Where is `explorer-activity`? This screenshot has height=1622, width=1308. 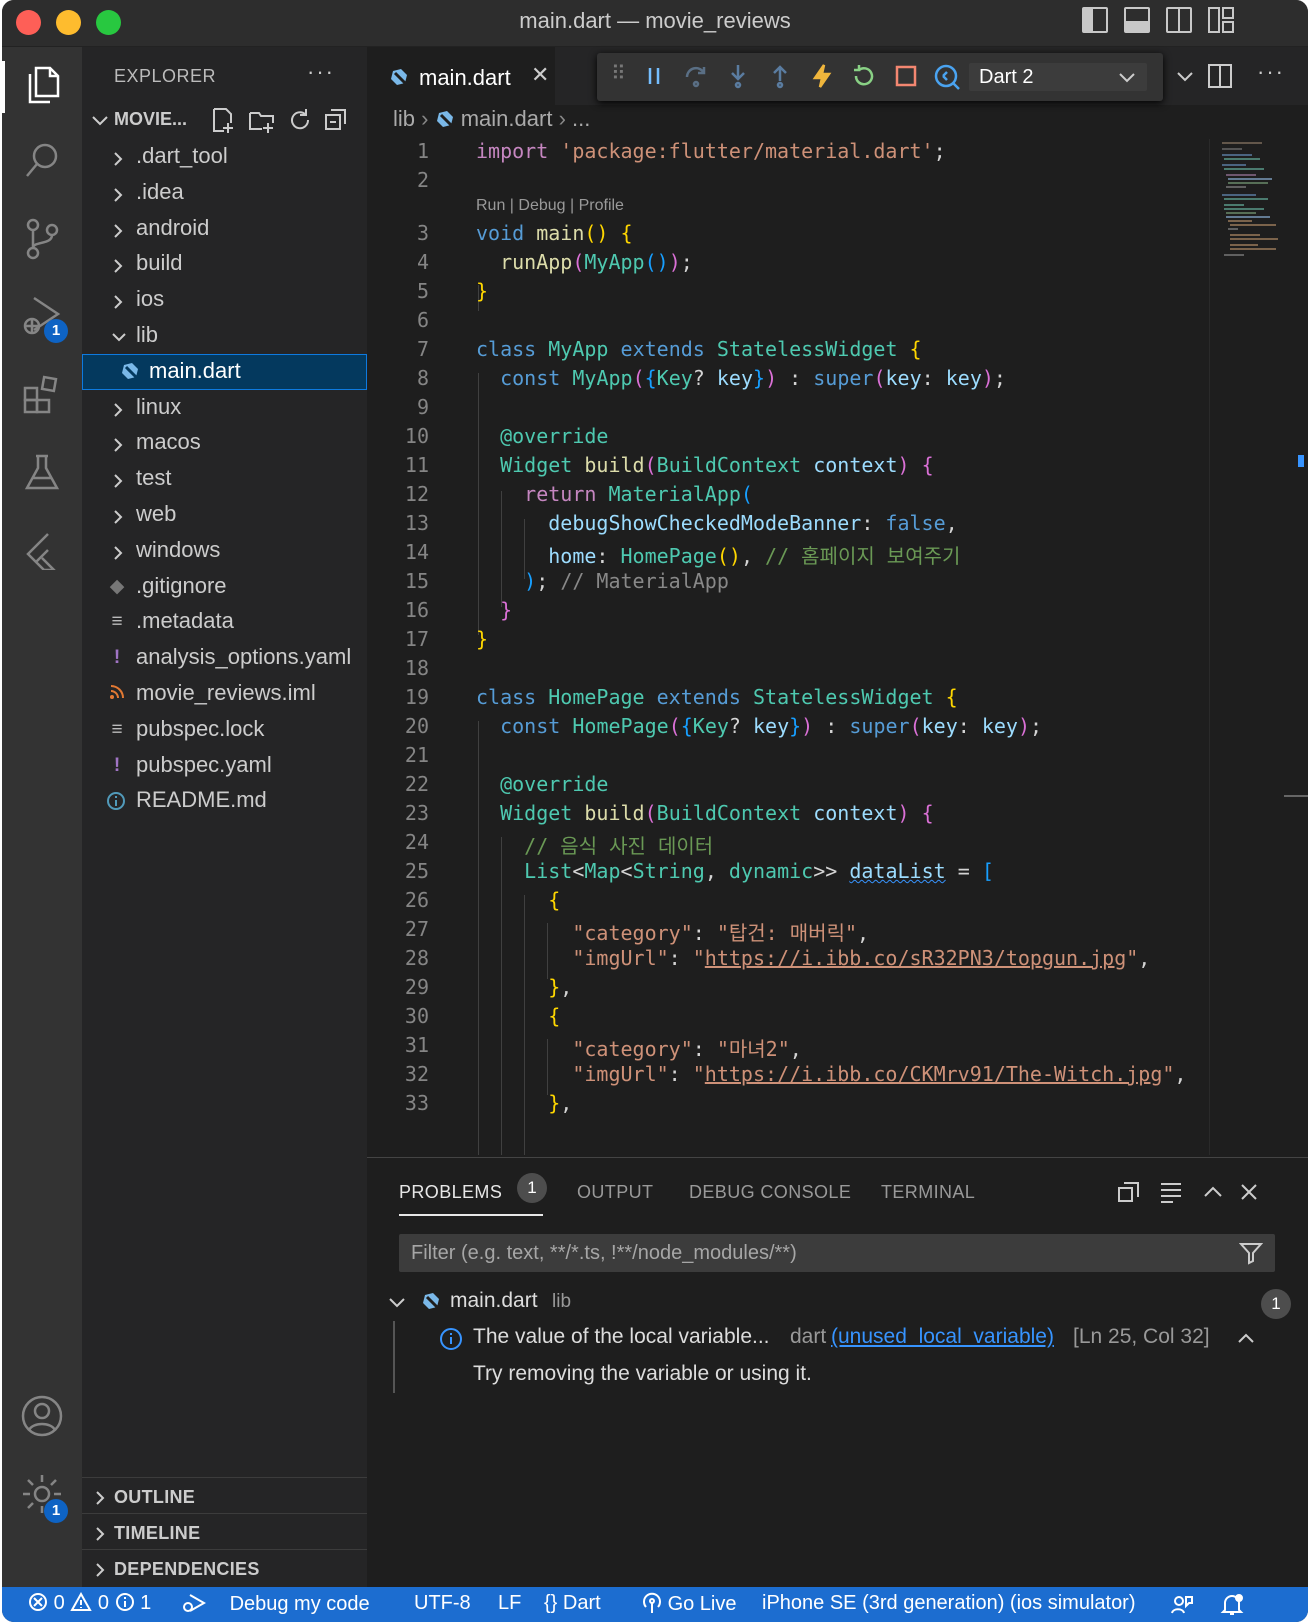 explorer-activity is located at coordinates (42, 84).